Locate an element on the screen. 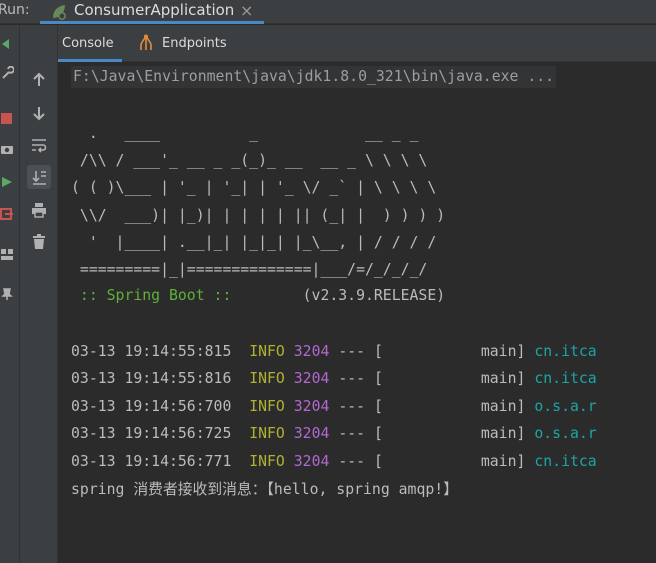 The image size is (656, 563). log-timestamp: 03-13 19:14:56:725 is located at coordinates (151, 433).